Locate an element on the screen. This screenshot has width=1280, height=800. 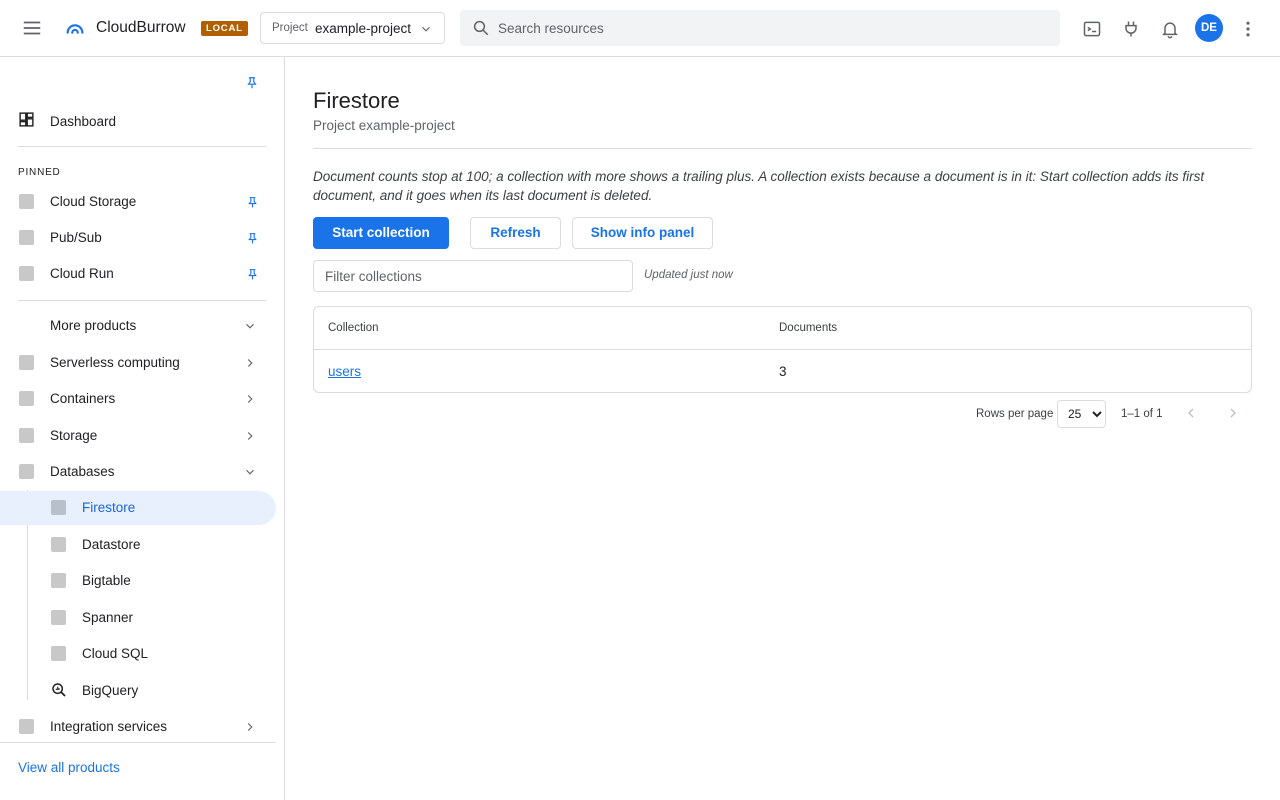
search-bar is located at coordinates (760, 28).